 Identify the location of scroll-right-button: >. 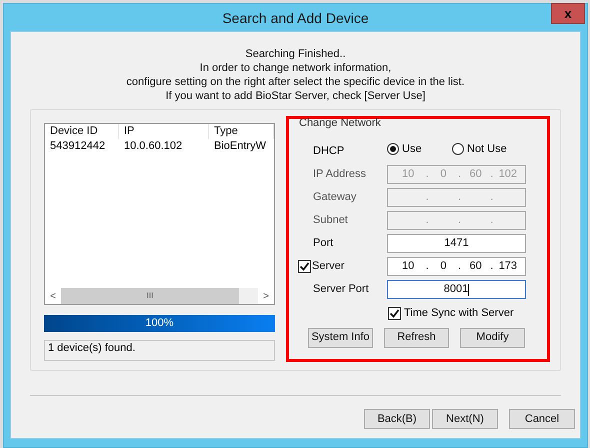
(266, 296).